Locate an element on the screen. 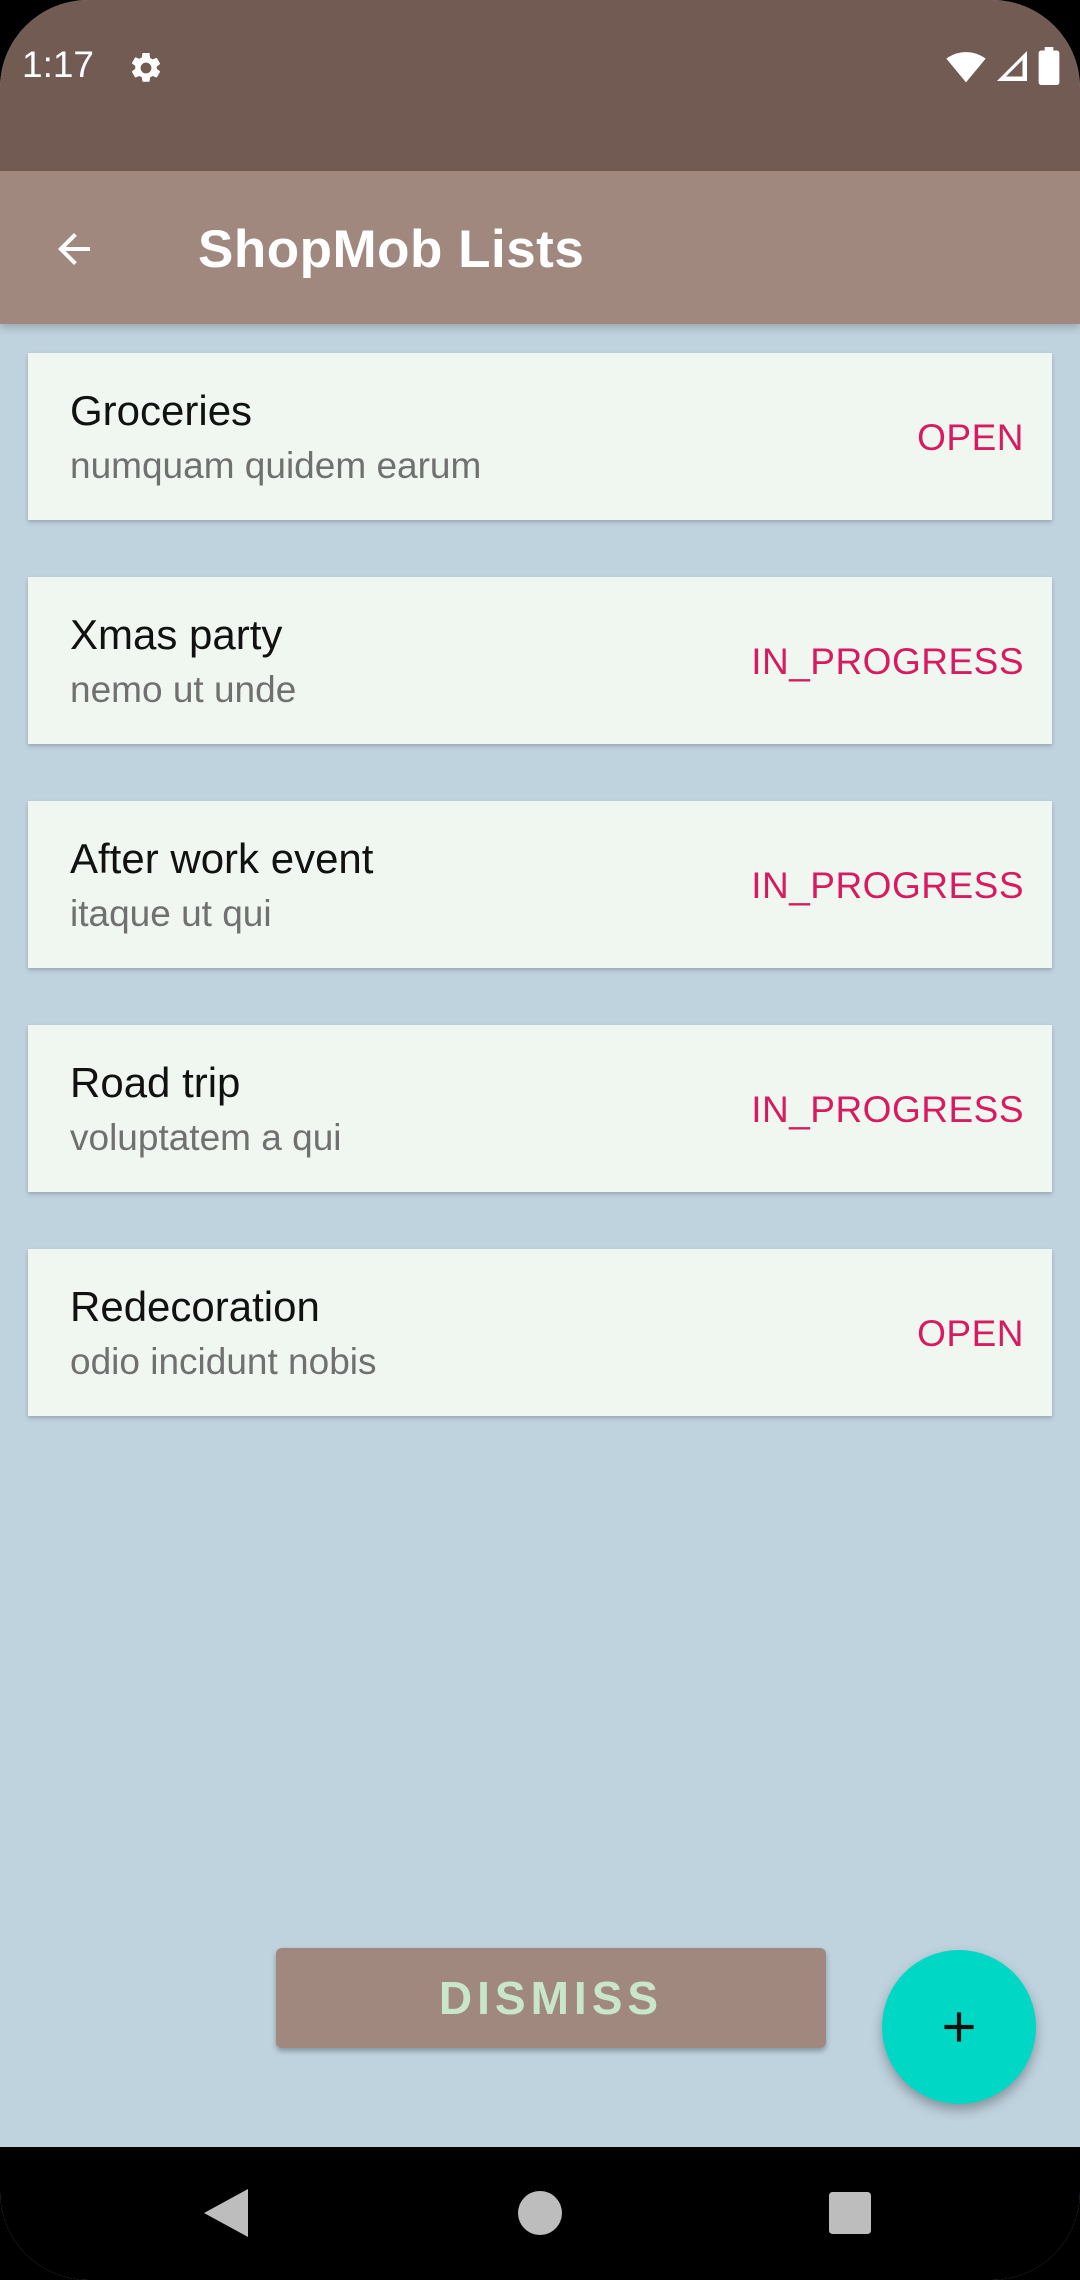 Image resolution: width=1080 pixels, height=2280 pixels. status-time: 1:17 is located at coordinates (58, 64).